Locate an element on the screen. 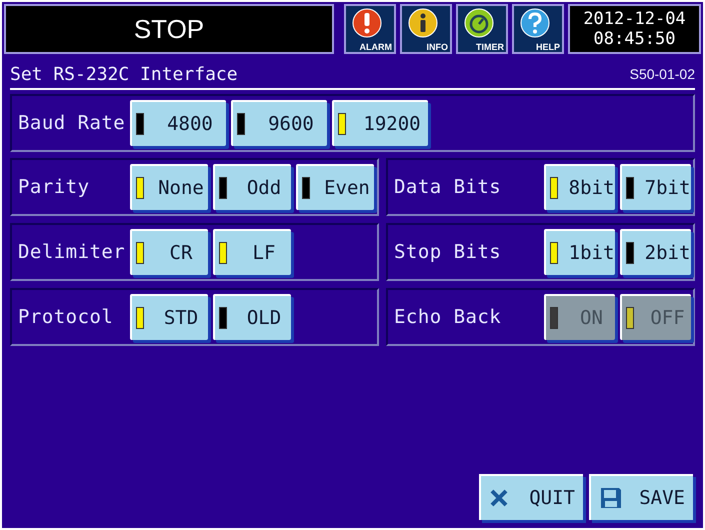  screen-title: Set RS-232C Interface is located at coordinates (124, 74).